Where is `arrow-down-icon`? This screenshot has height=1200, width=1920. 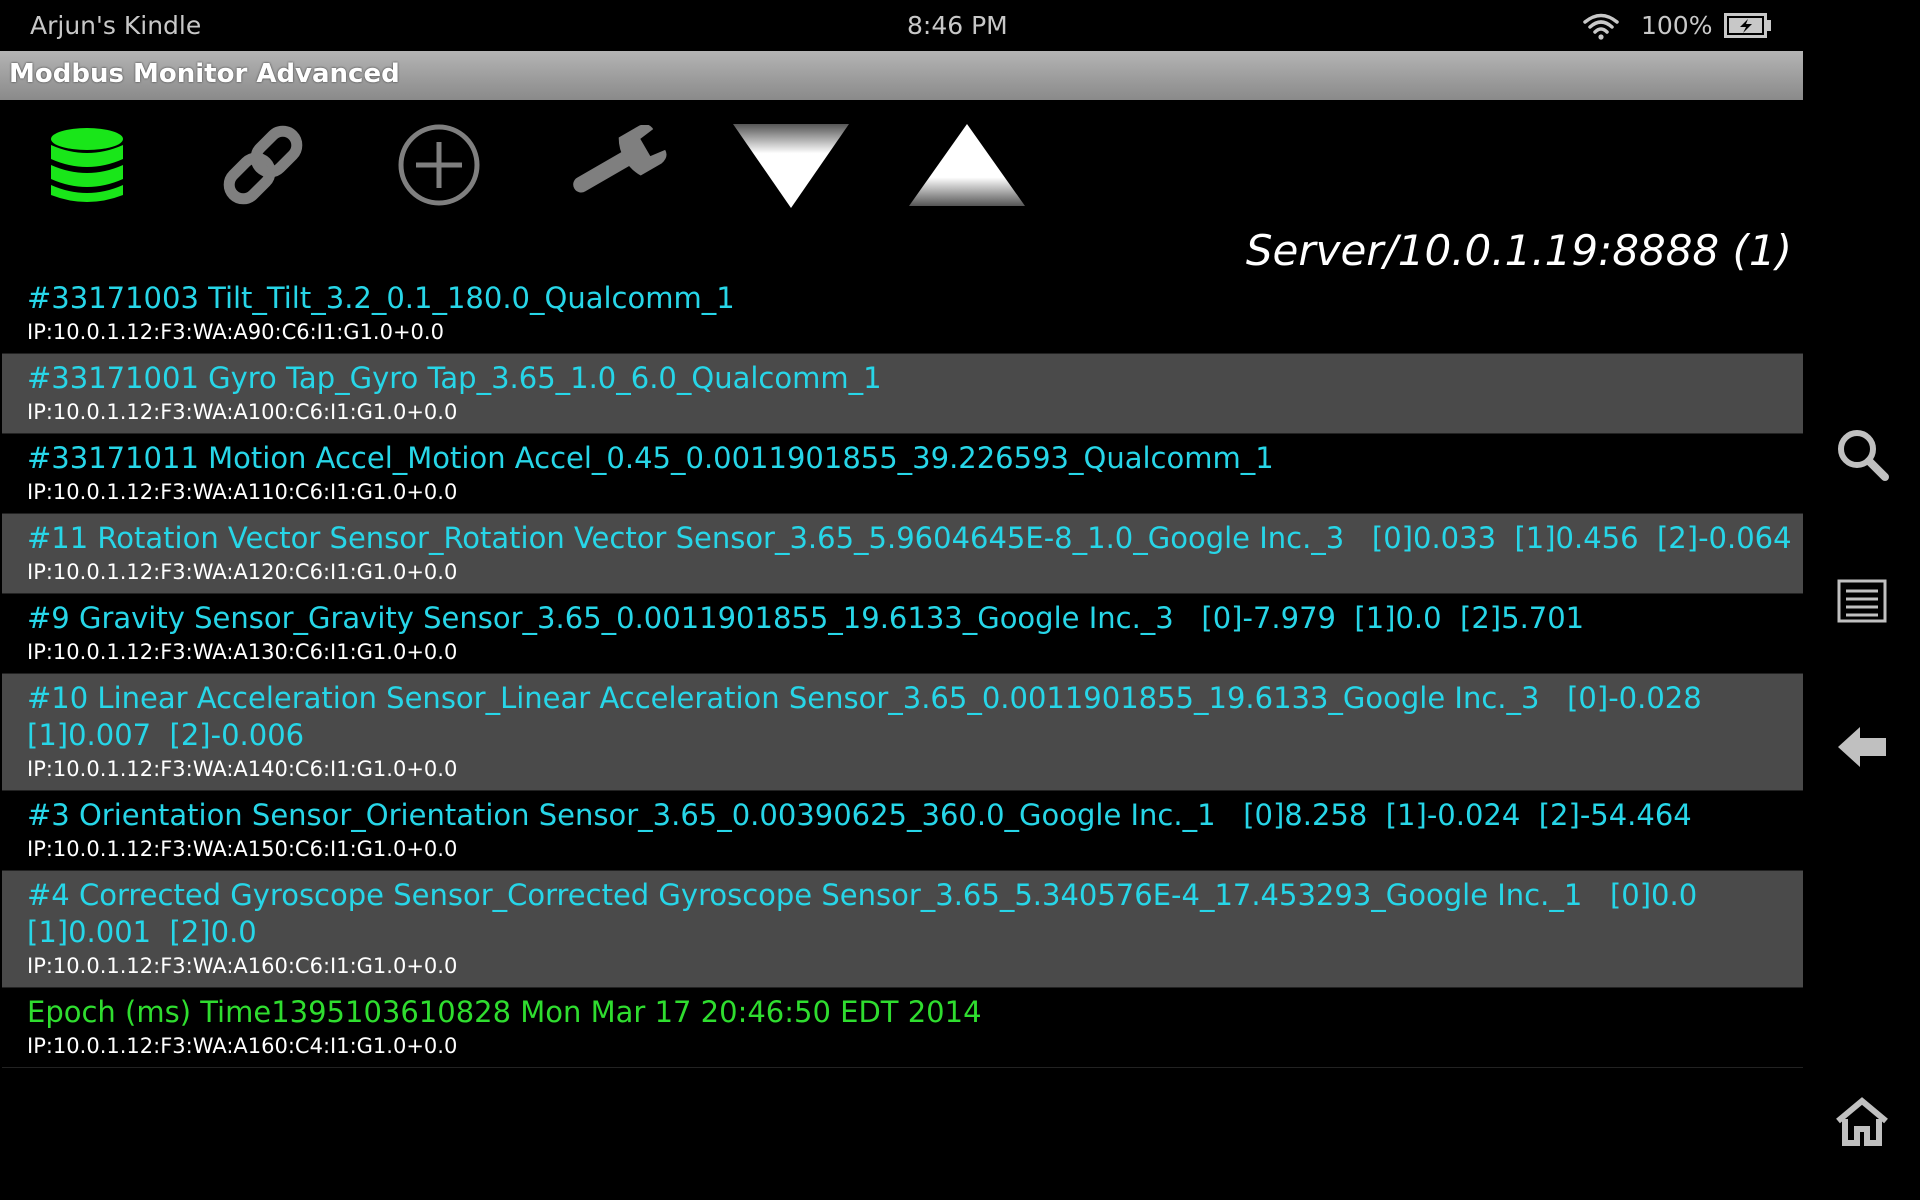 arrow-down-icon is located at coordinates (791, 166).